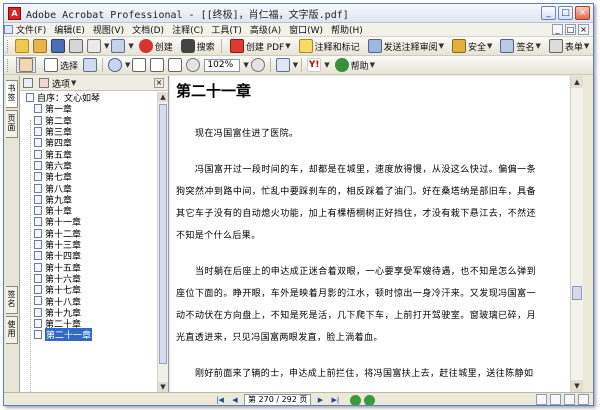 The image size is (600, 410). Describe the element at coordinates (570, 29) in the screenshot. I see `doc-restore-button: □` at that location.